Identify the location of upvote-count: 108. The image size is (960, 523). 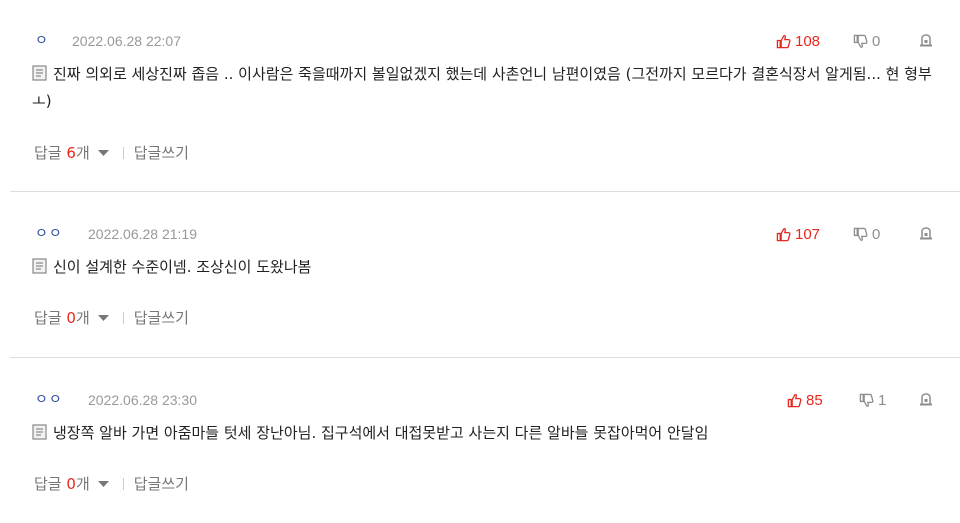
(808, 41).